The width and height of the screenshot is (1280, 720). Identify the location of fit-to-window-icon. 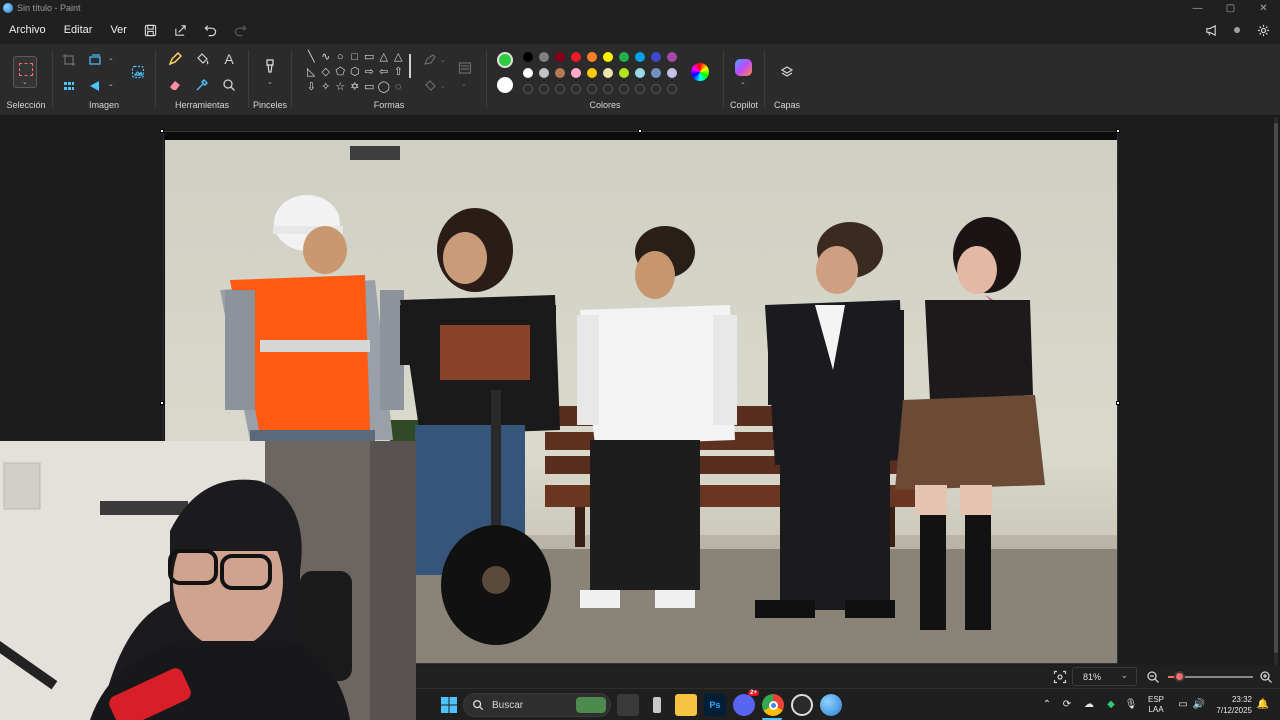
(1060, 677).